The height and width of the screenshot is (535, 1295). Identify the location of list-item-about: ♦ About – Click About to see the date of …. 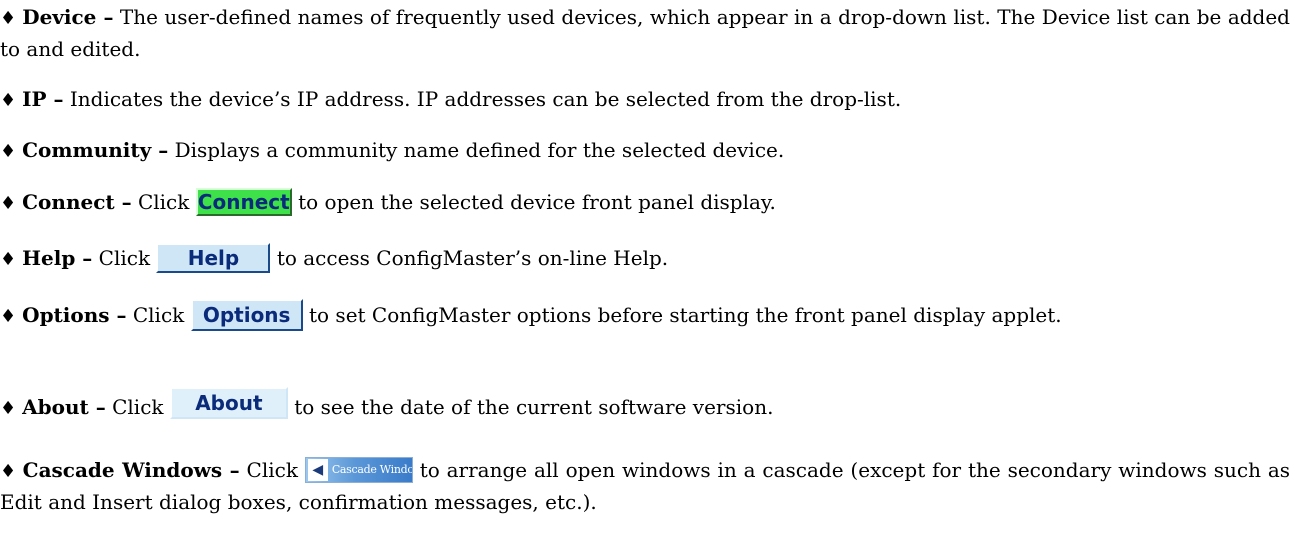
(645, 405).